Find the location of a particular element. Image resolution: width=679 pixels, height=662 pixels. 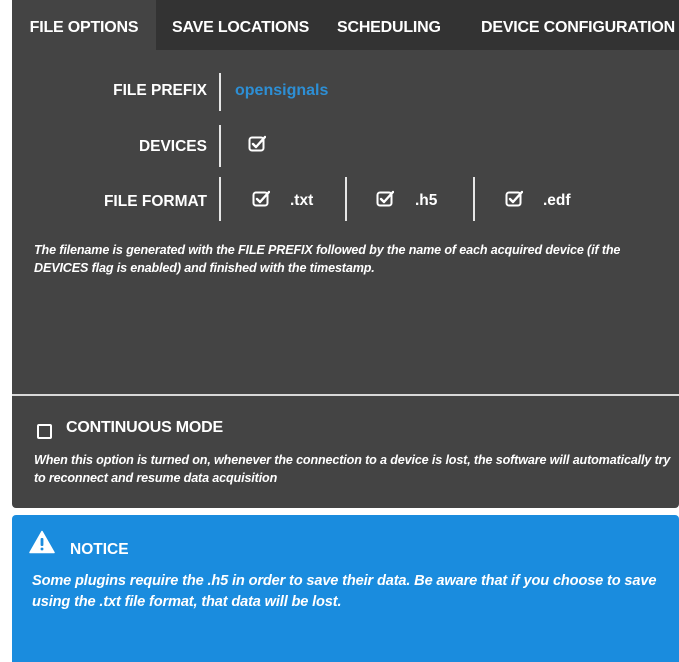

continuous-mode-checkbox is located at coordinates (44, 431).